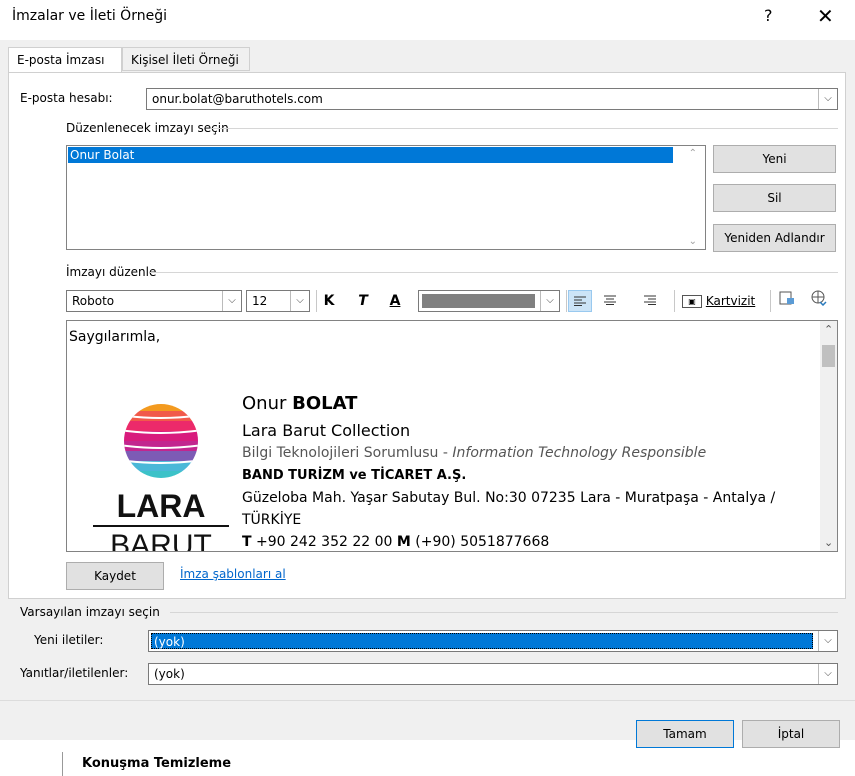 The image size is (855, 776). What do you see at coordinates (115, 337) in the screenshot?
I see `greeting-text: Saygılarımla,` at bounding box center [115, 337].